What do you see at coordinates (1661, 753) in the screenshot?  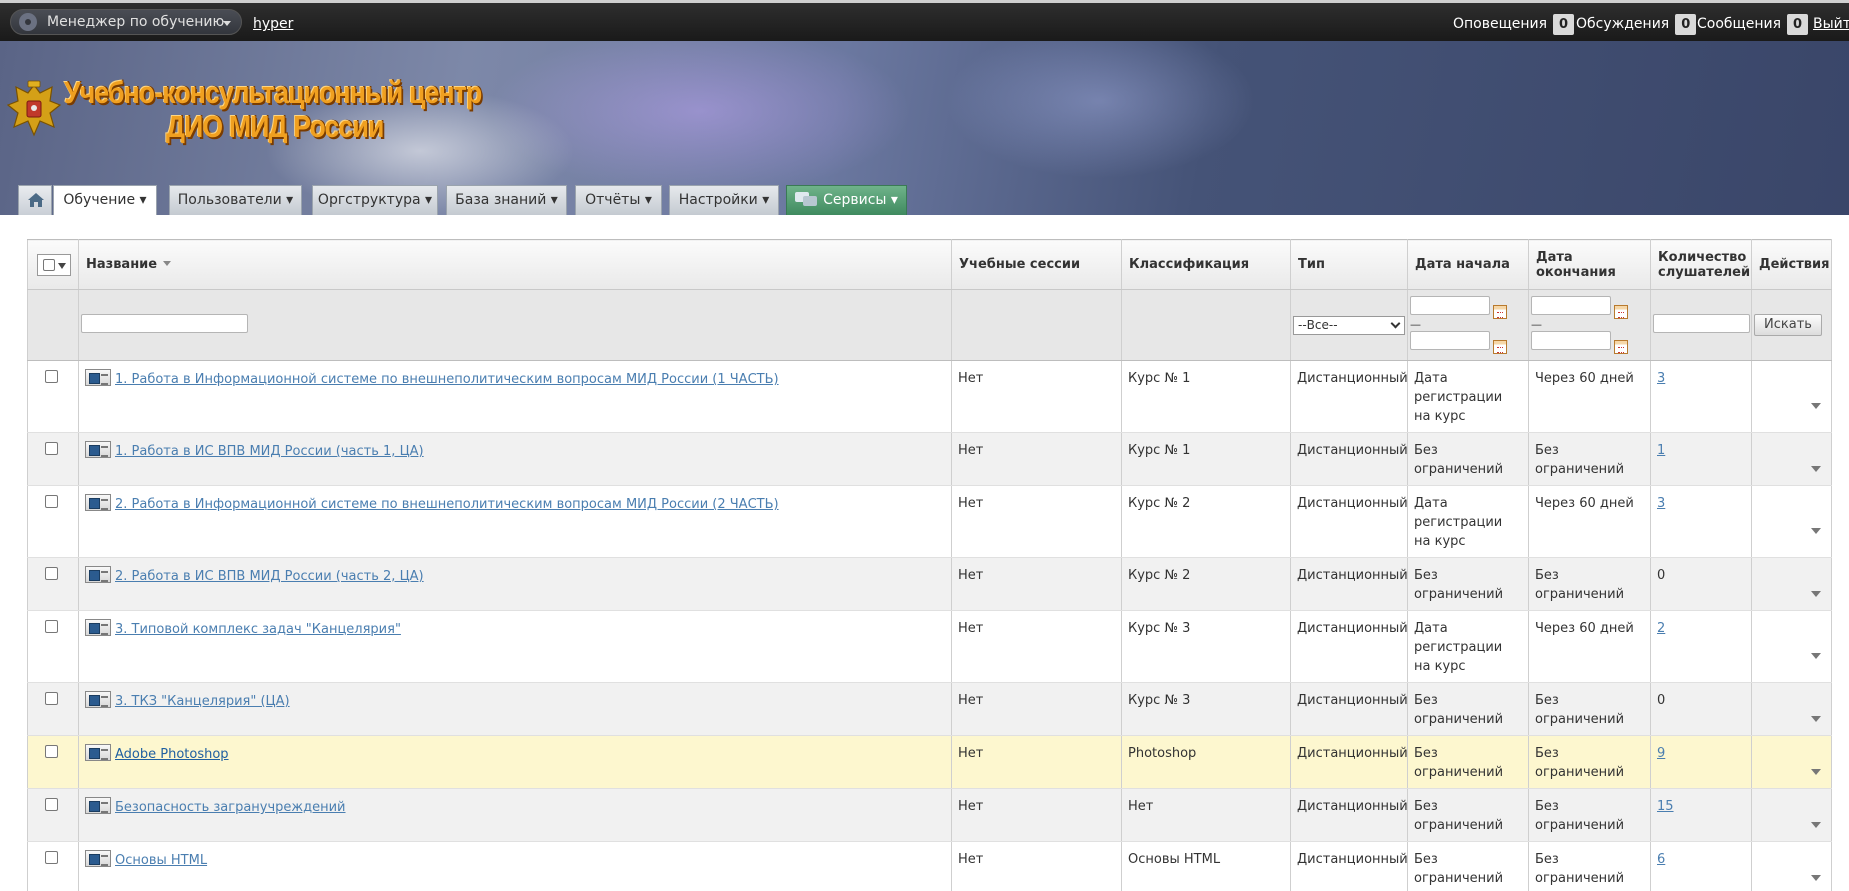 I see `listeners-link: 9` at bounding box center [1661, 753].